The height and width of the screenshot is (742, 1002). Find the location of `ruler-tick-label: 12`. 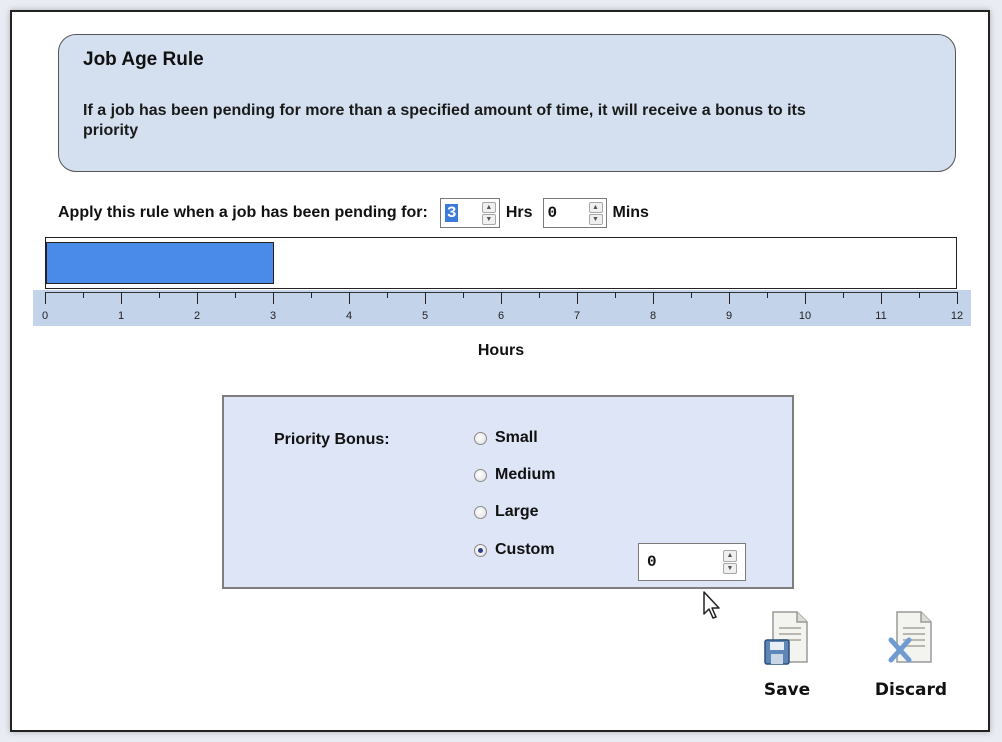

ruler-tick-label: 12 is located at coordinates (957, 316).